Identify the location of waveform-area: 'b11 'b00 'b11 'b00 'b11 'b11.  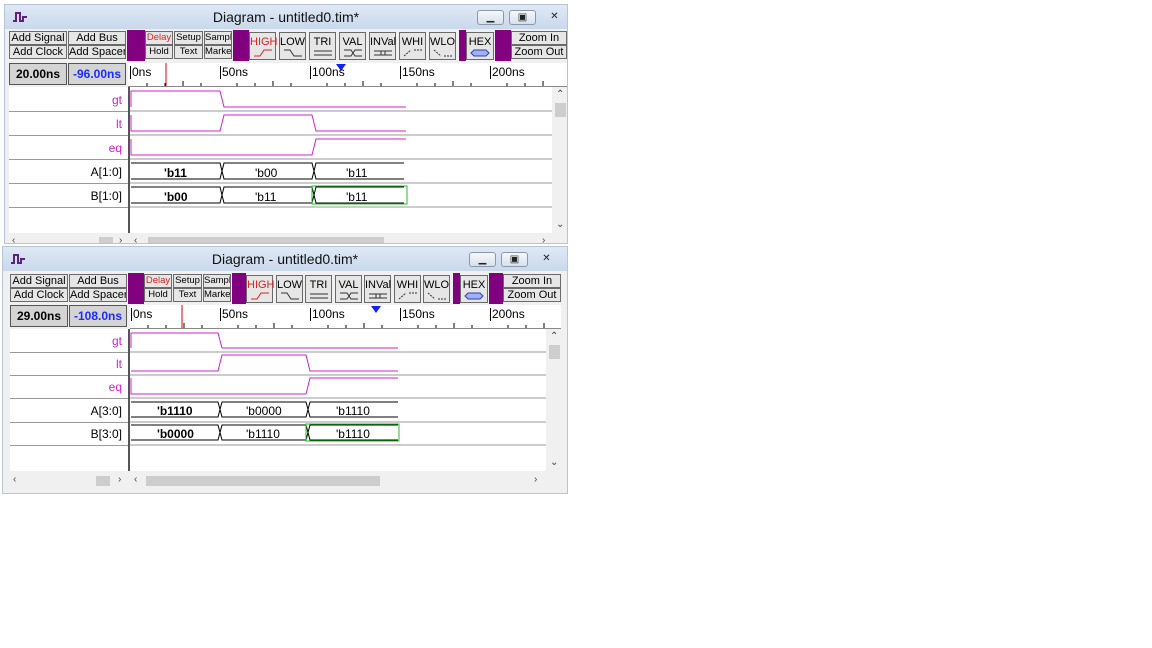
(341, 160).